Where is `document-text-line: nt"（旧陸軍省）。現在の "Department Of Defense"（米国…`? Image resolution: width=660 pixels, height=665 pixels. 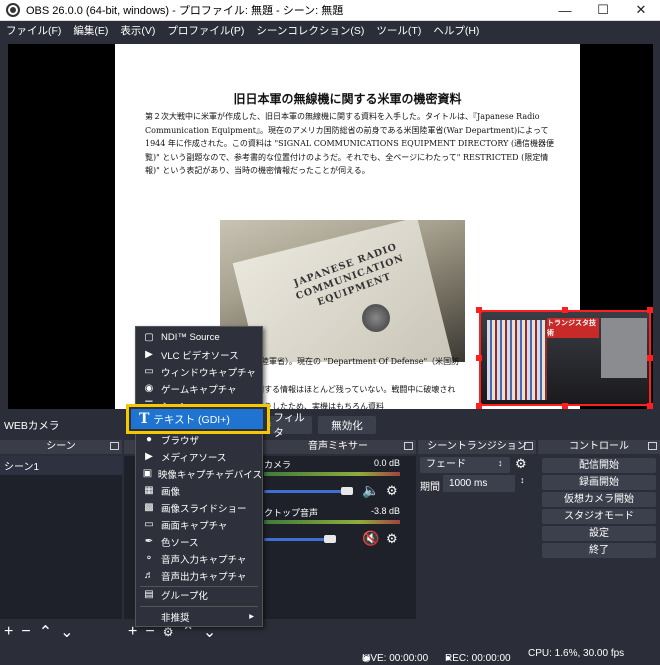 document-text-line: nt"（旧陸軍省）。現在の "Department Of Defense"（米国… is located at coordinates (346, 361).